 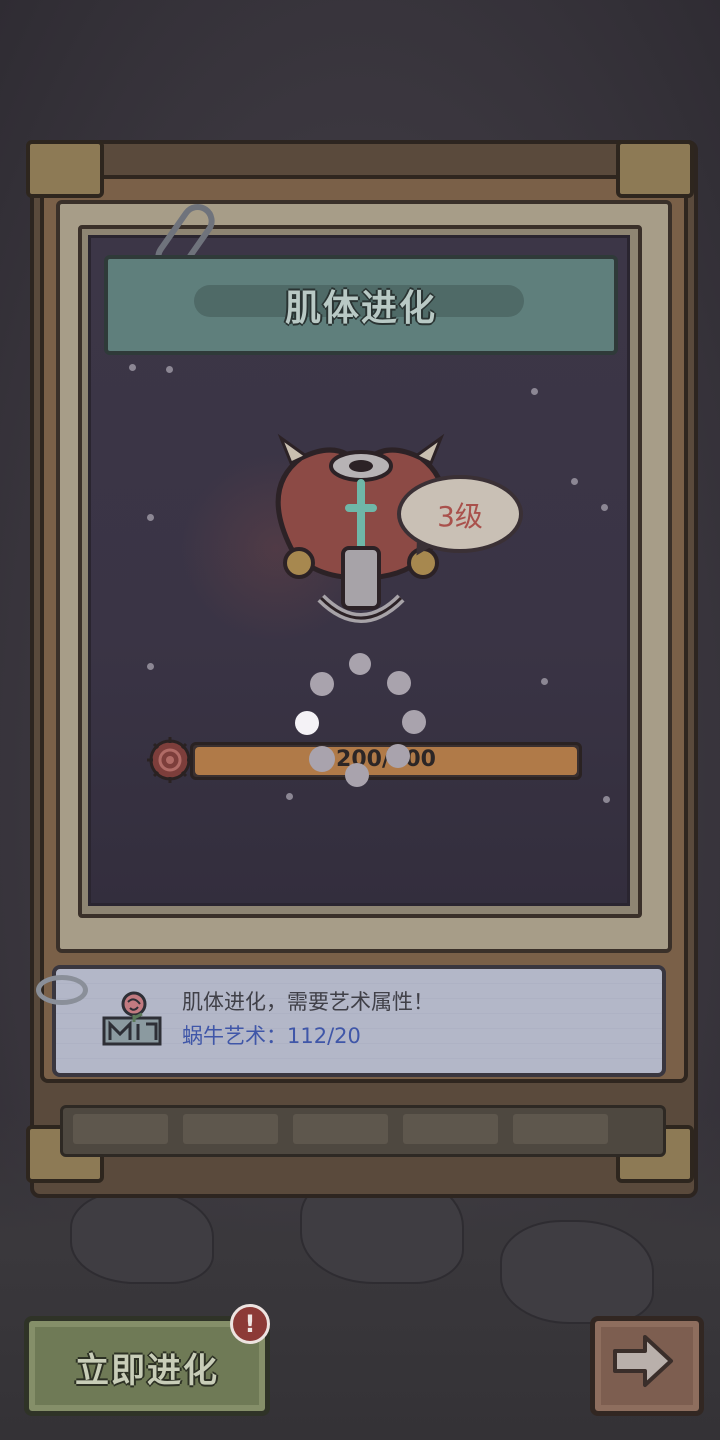 What do you see at coordinates (360, 308) in the screenshot?
I see `page-title: 肌体进化` at bounding box center [360, 308].